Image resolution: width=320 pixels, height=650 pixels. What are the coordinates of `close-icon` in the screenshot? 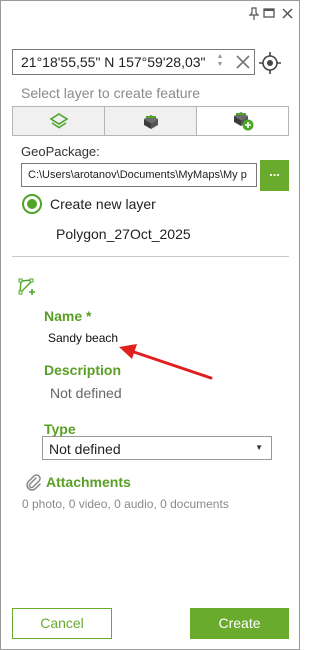 It's located at (287, 15).